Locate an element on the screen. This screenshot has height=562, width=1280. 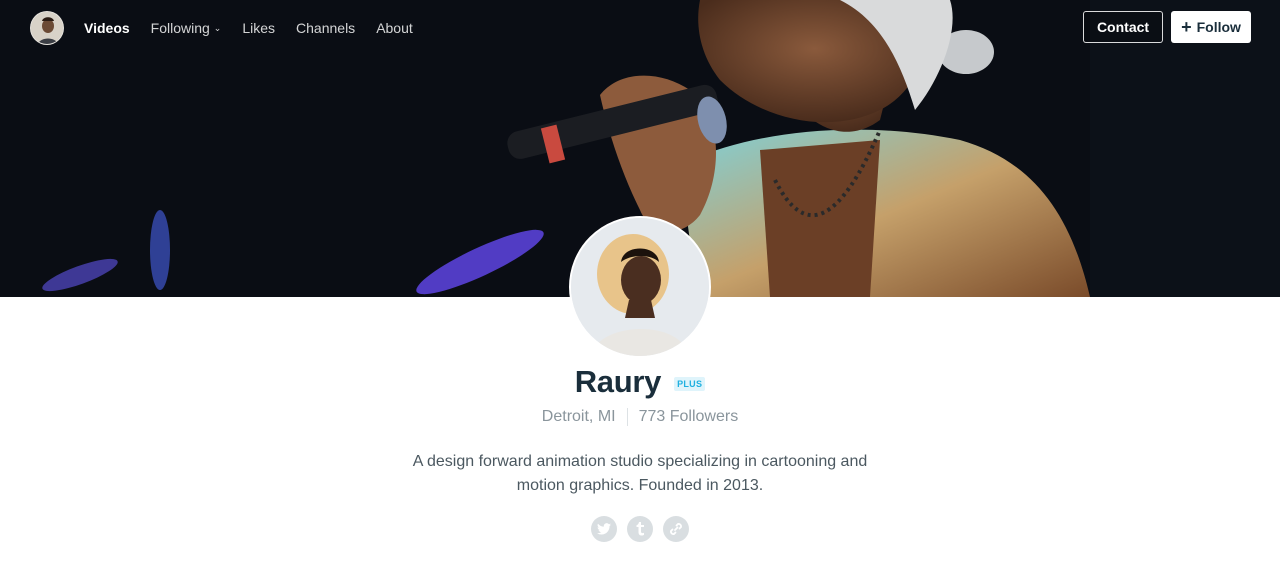
plus-badge: PLUS is located at coordinates (690, 384).